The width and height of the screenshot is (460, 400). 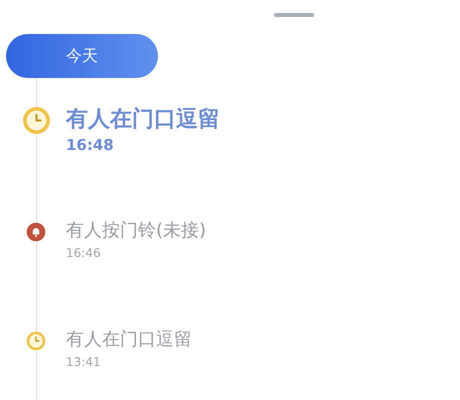 I want to click on event-entry: 有人在门口逗留 16:48, so click(x=143, y=129).